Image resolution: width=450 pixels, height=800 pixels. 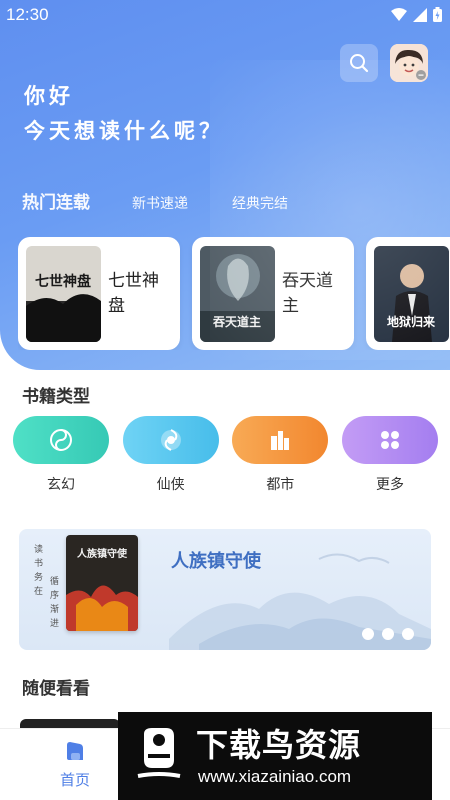 I want to click on signal-icon, so click(x=420, y=14).